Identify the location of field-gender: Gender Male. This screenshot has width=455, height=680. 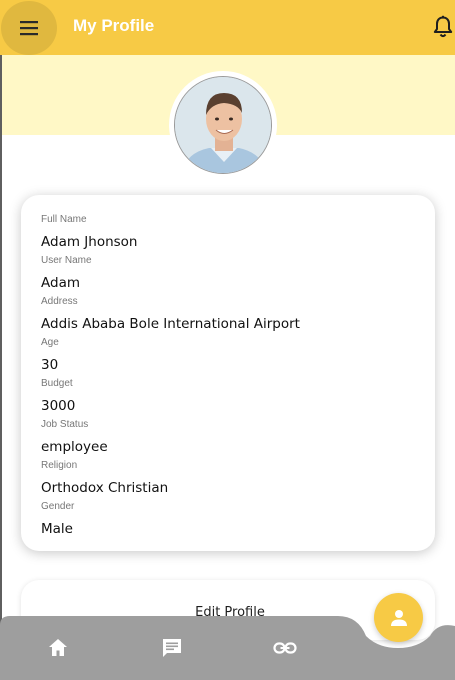
(57, 520).